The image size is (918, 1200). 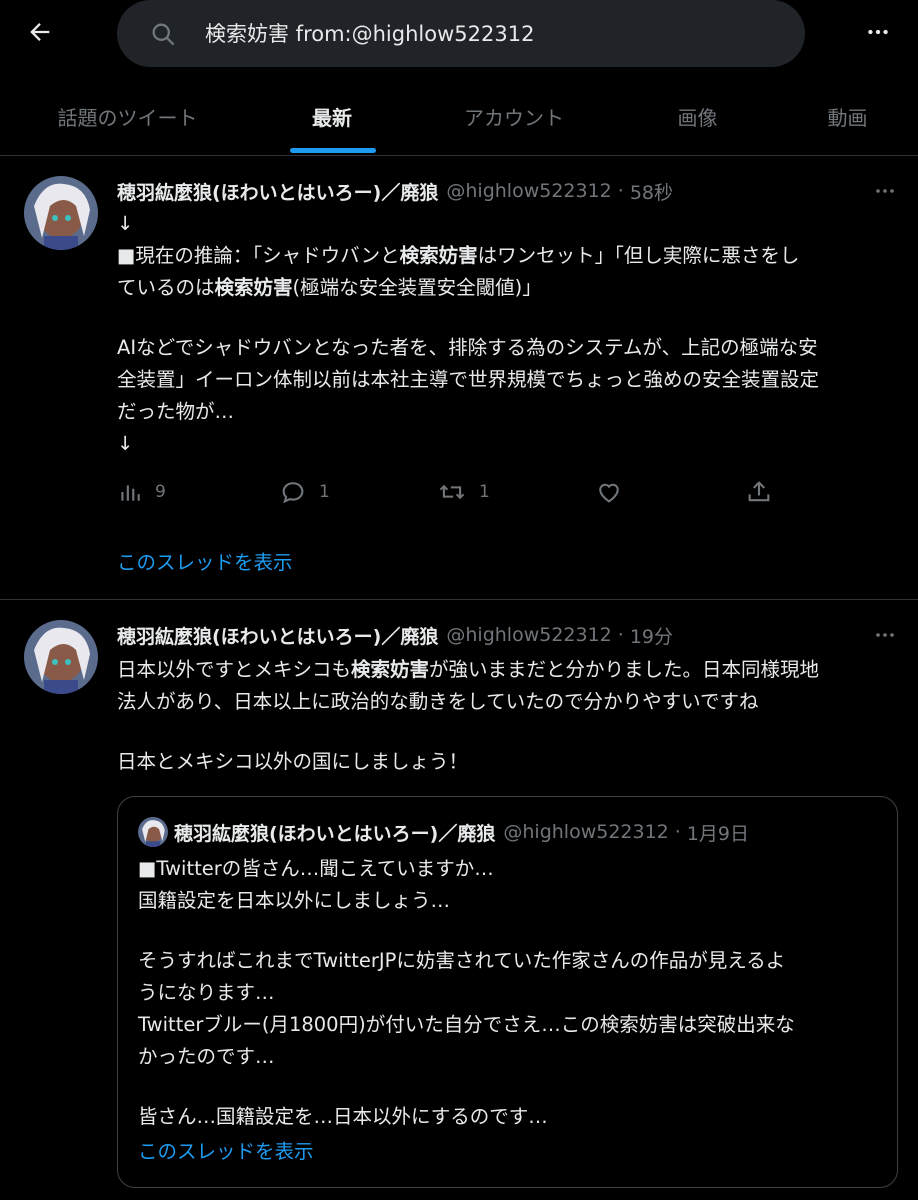 I want to click on share-button, so click(x=759, y=492).